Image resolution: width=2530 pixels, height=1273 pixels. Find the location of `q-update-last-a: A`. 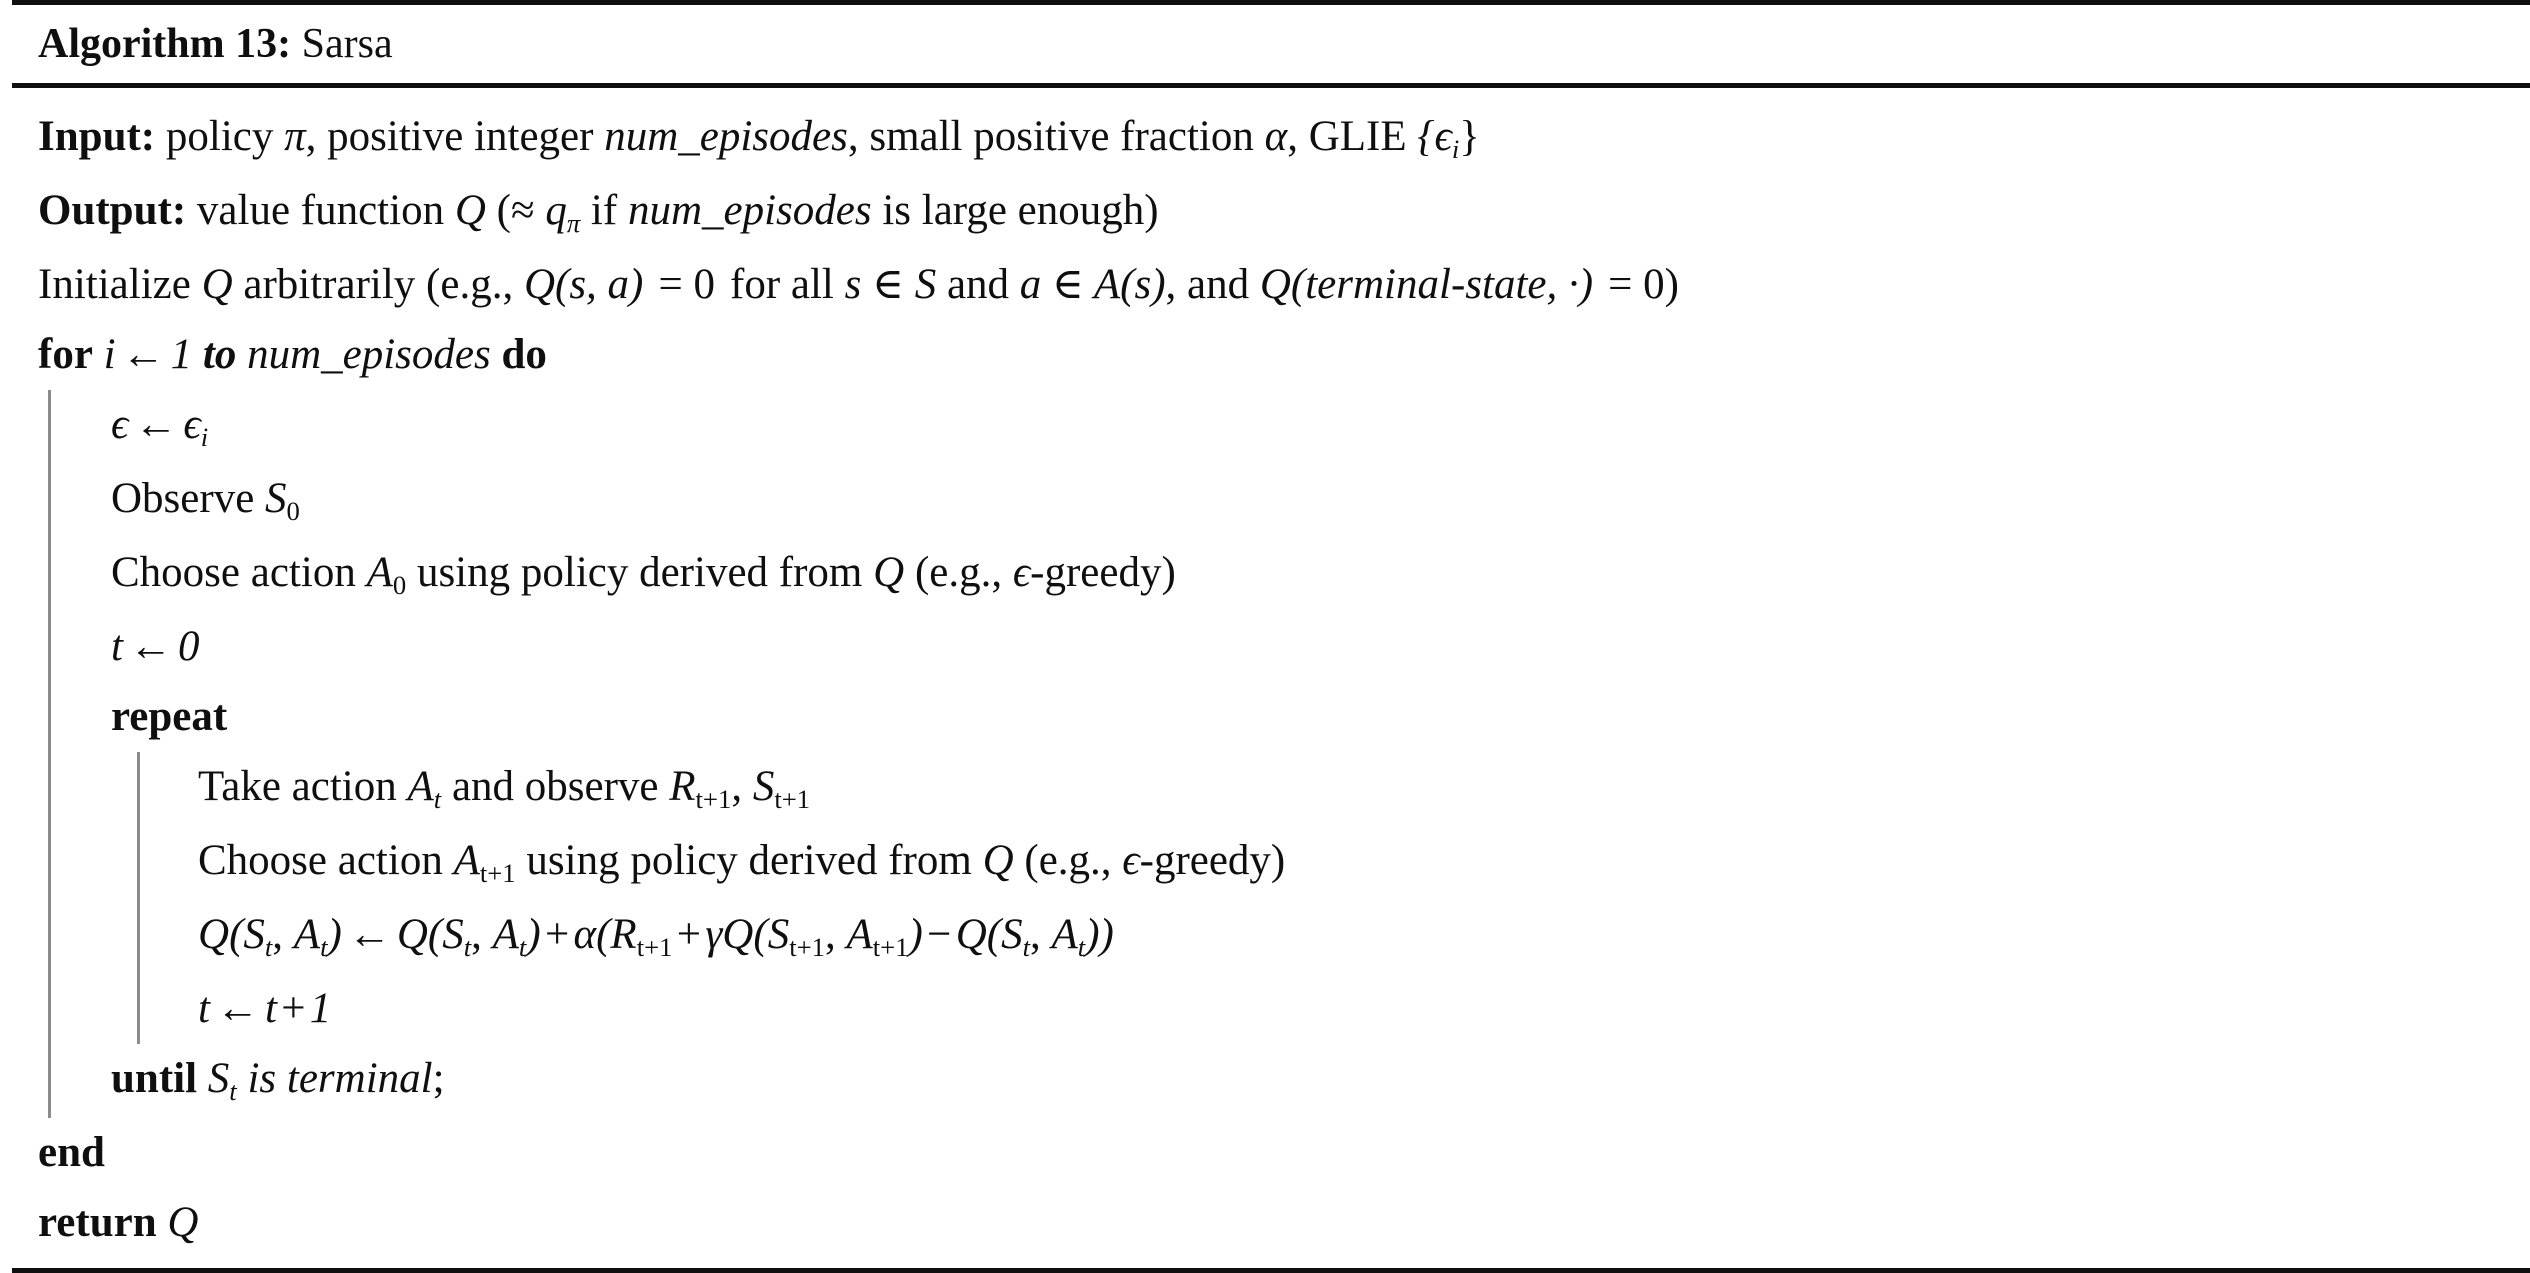

q-update-last-a: A is located at coordinates (1064, 934).